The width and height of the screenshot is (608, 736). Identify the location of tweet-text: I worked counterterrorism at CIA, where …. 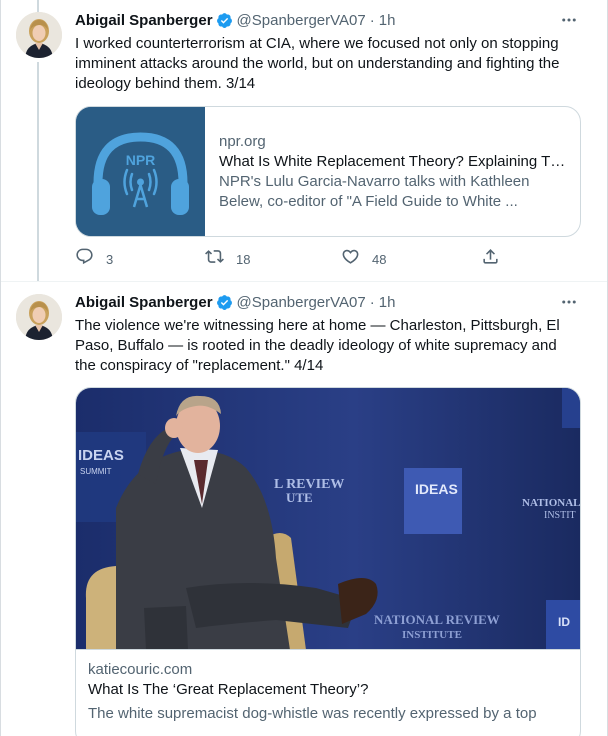
(317, 63).